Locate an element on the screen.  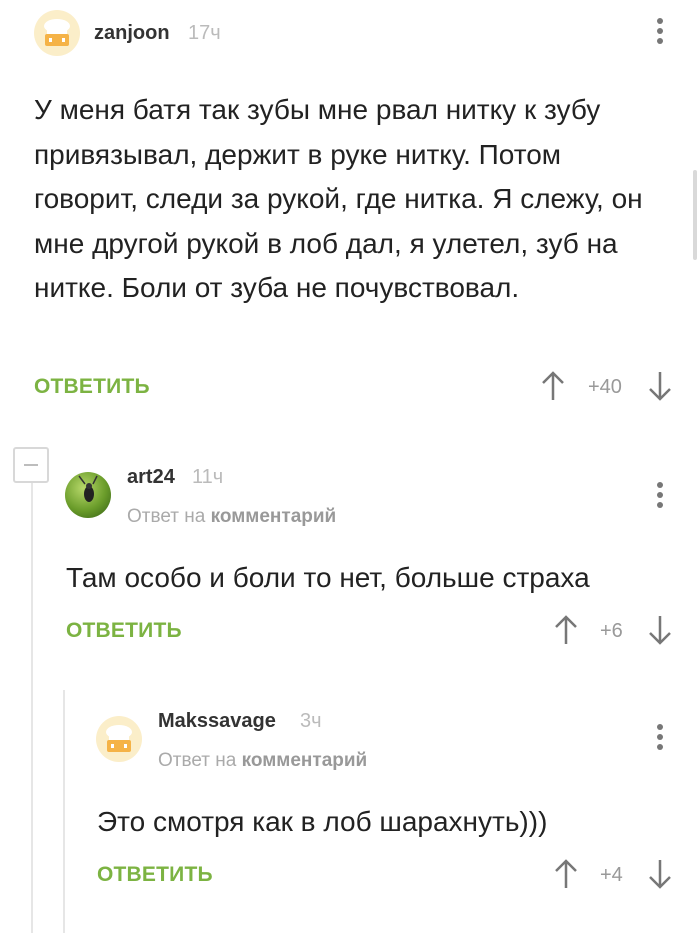
comment-time: 11ч is located at coordinates (208, 477).